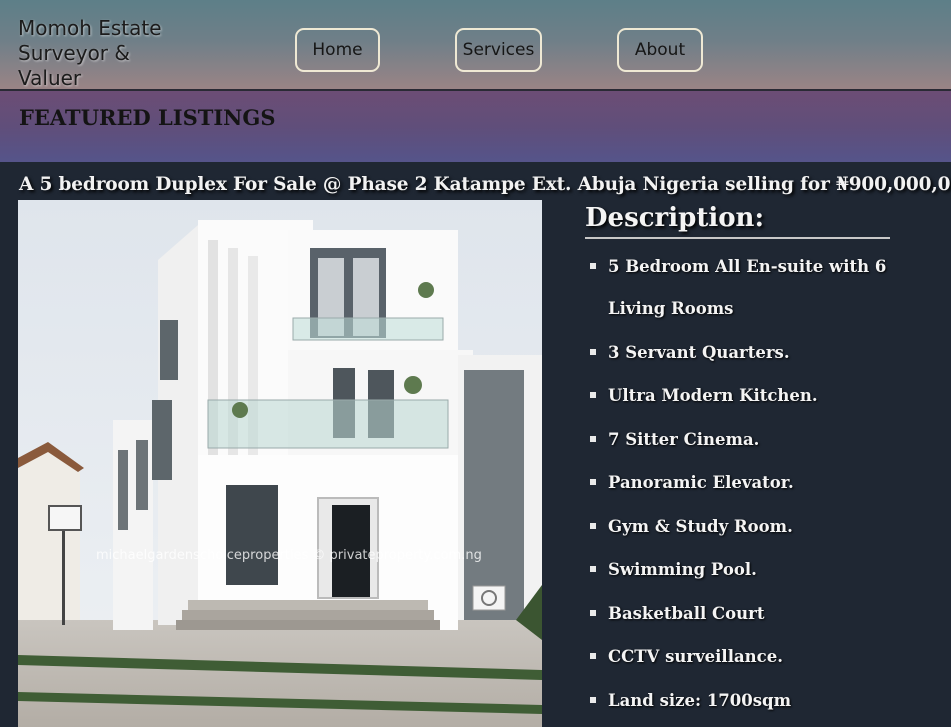 The height and width of the screenshot is (727, 951). What do you see at coordinates (147, 117) in the screenshot?
I see `section-title: FEATURED LISTINGS` at bounding box center [147, 117].